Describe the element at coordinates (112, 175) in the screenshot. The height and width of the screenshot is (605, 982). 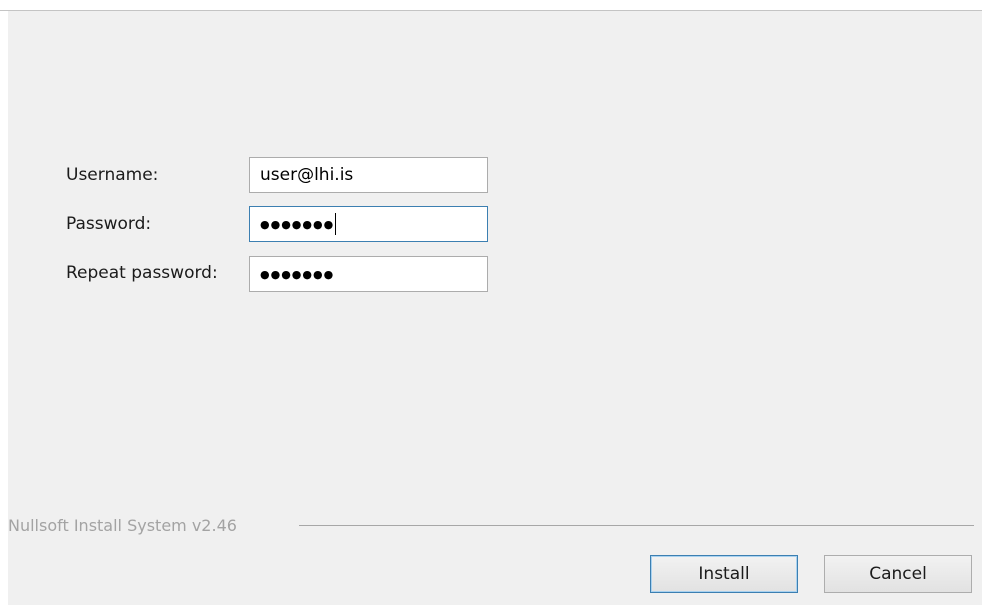
I see `username-label: Username:` at that location.